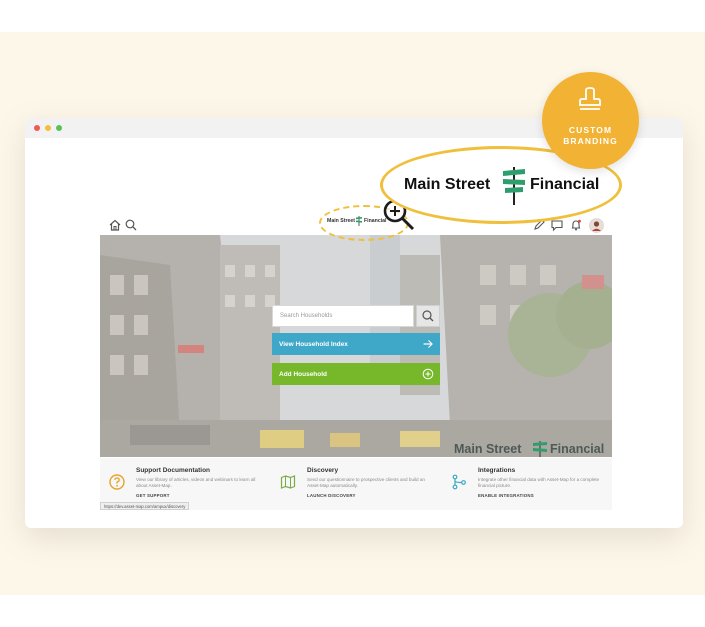  I want to click on hero-brand-logo: Main Street Financial, so click(533, 448).